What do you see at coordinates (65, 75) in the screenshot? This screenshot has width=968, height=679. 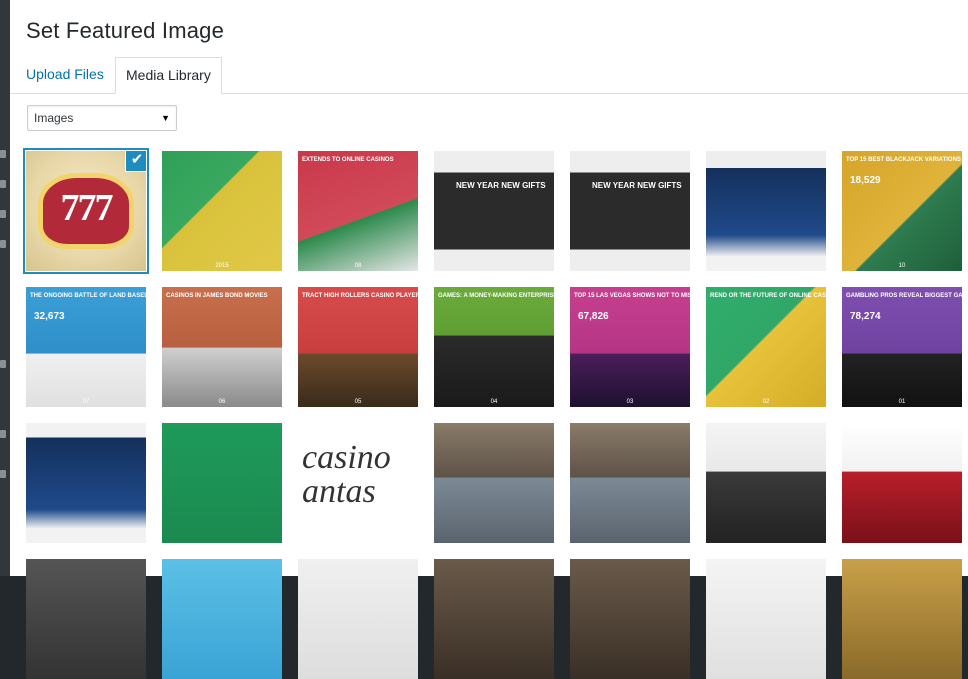 I see `tab-upload-files: Upload Files` at bounding box center [65, 75].